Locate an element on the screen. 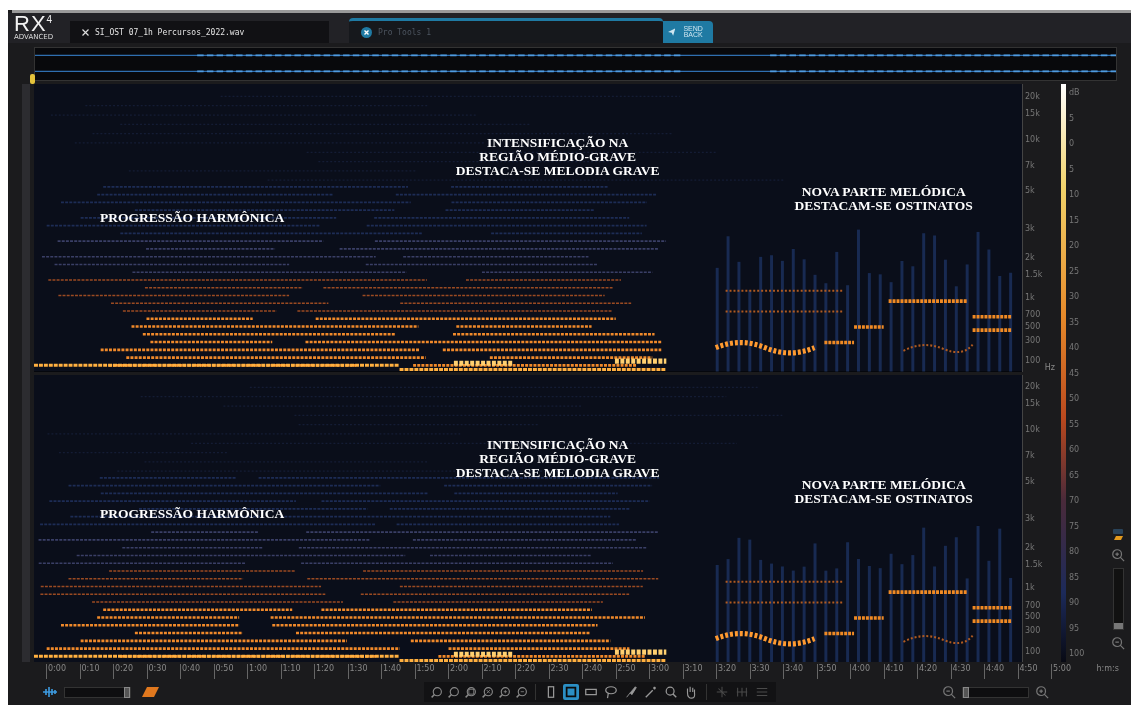  time-label: 0:20 is located at coordinates (130, 671).